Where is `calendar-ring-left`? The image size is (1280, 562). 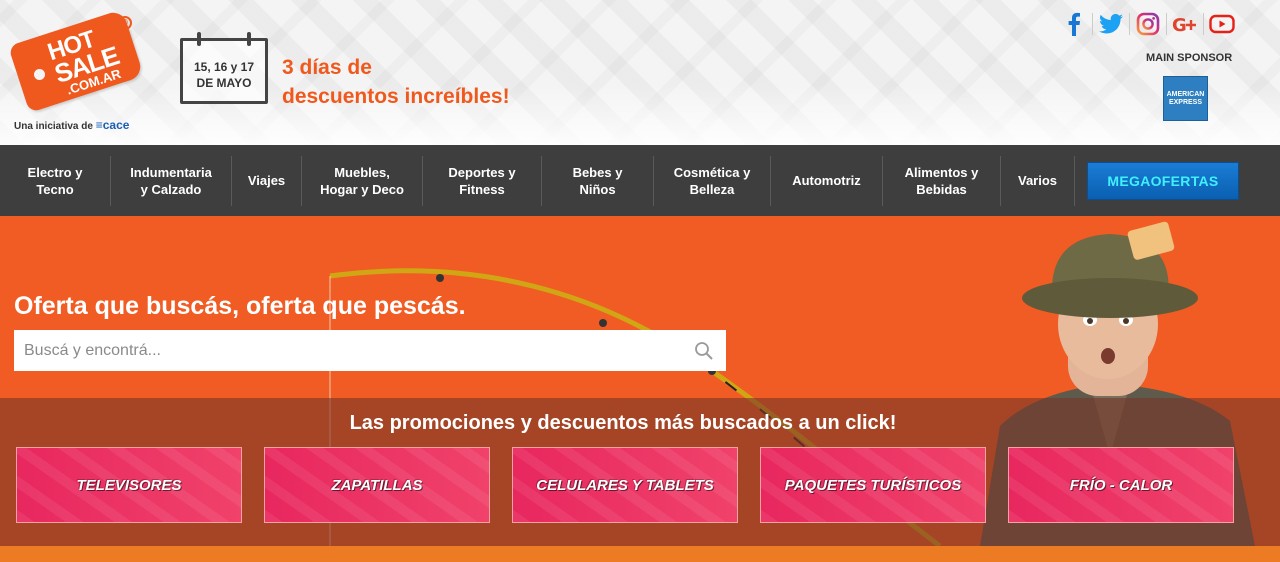
calendar-ring-left is located at coordinates (199, 39).